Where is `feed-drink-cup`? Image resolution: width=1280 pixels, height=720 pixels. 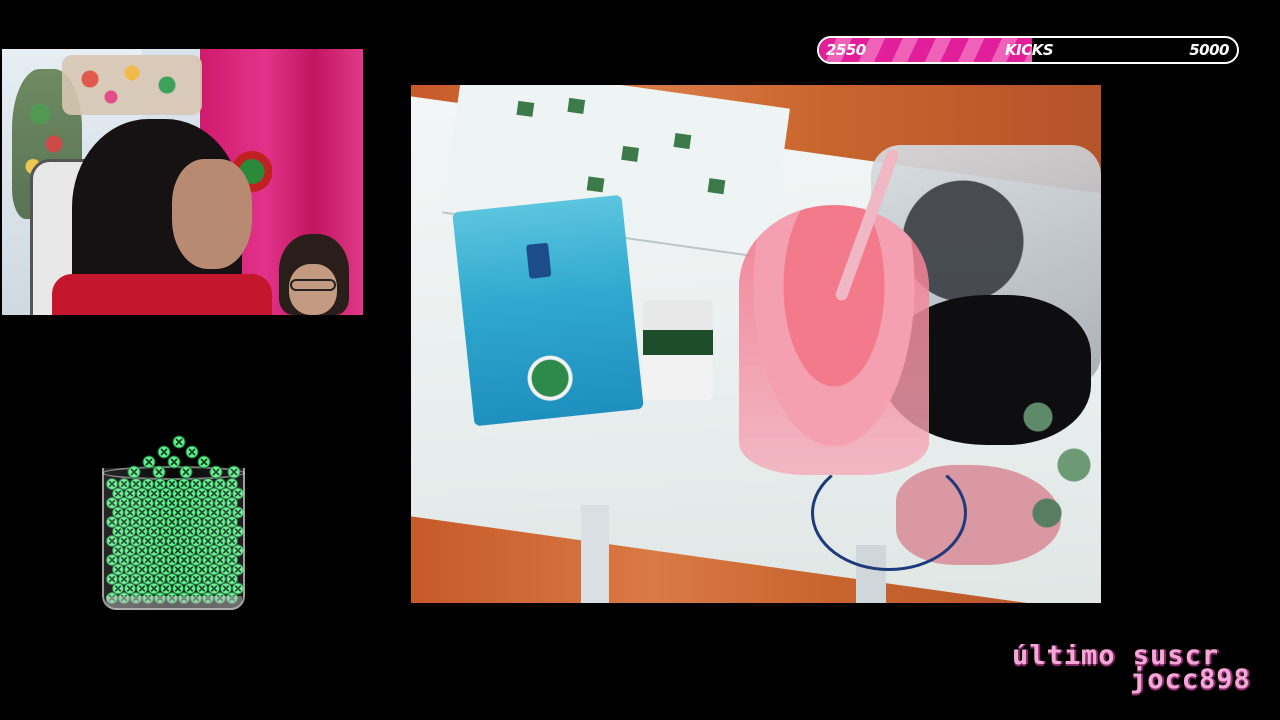
feed-drink-cup is located at coordinates (834, 340).